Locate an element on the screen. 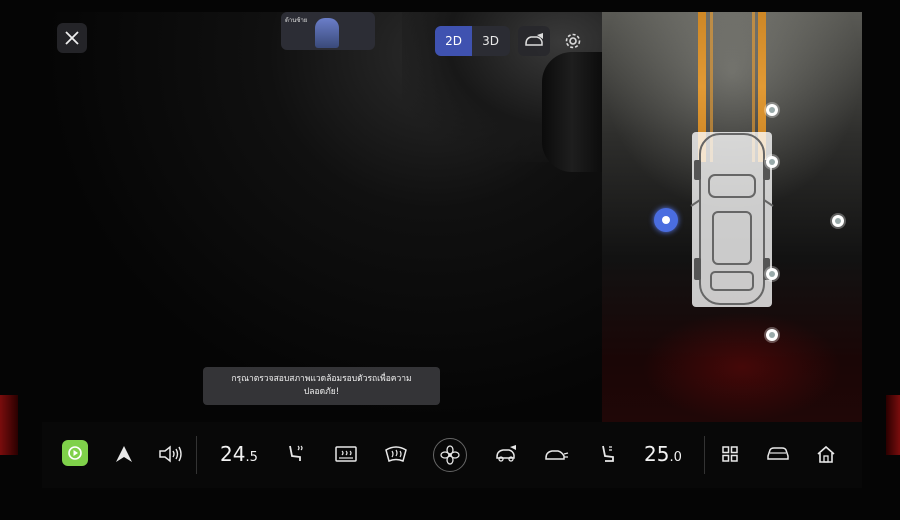 This screenshot has width=900, height=520. car-lights-button is located at coordinates (556, 454).